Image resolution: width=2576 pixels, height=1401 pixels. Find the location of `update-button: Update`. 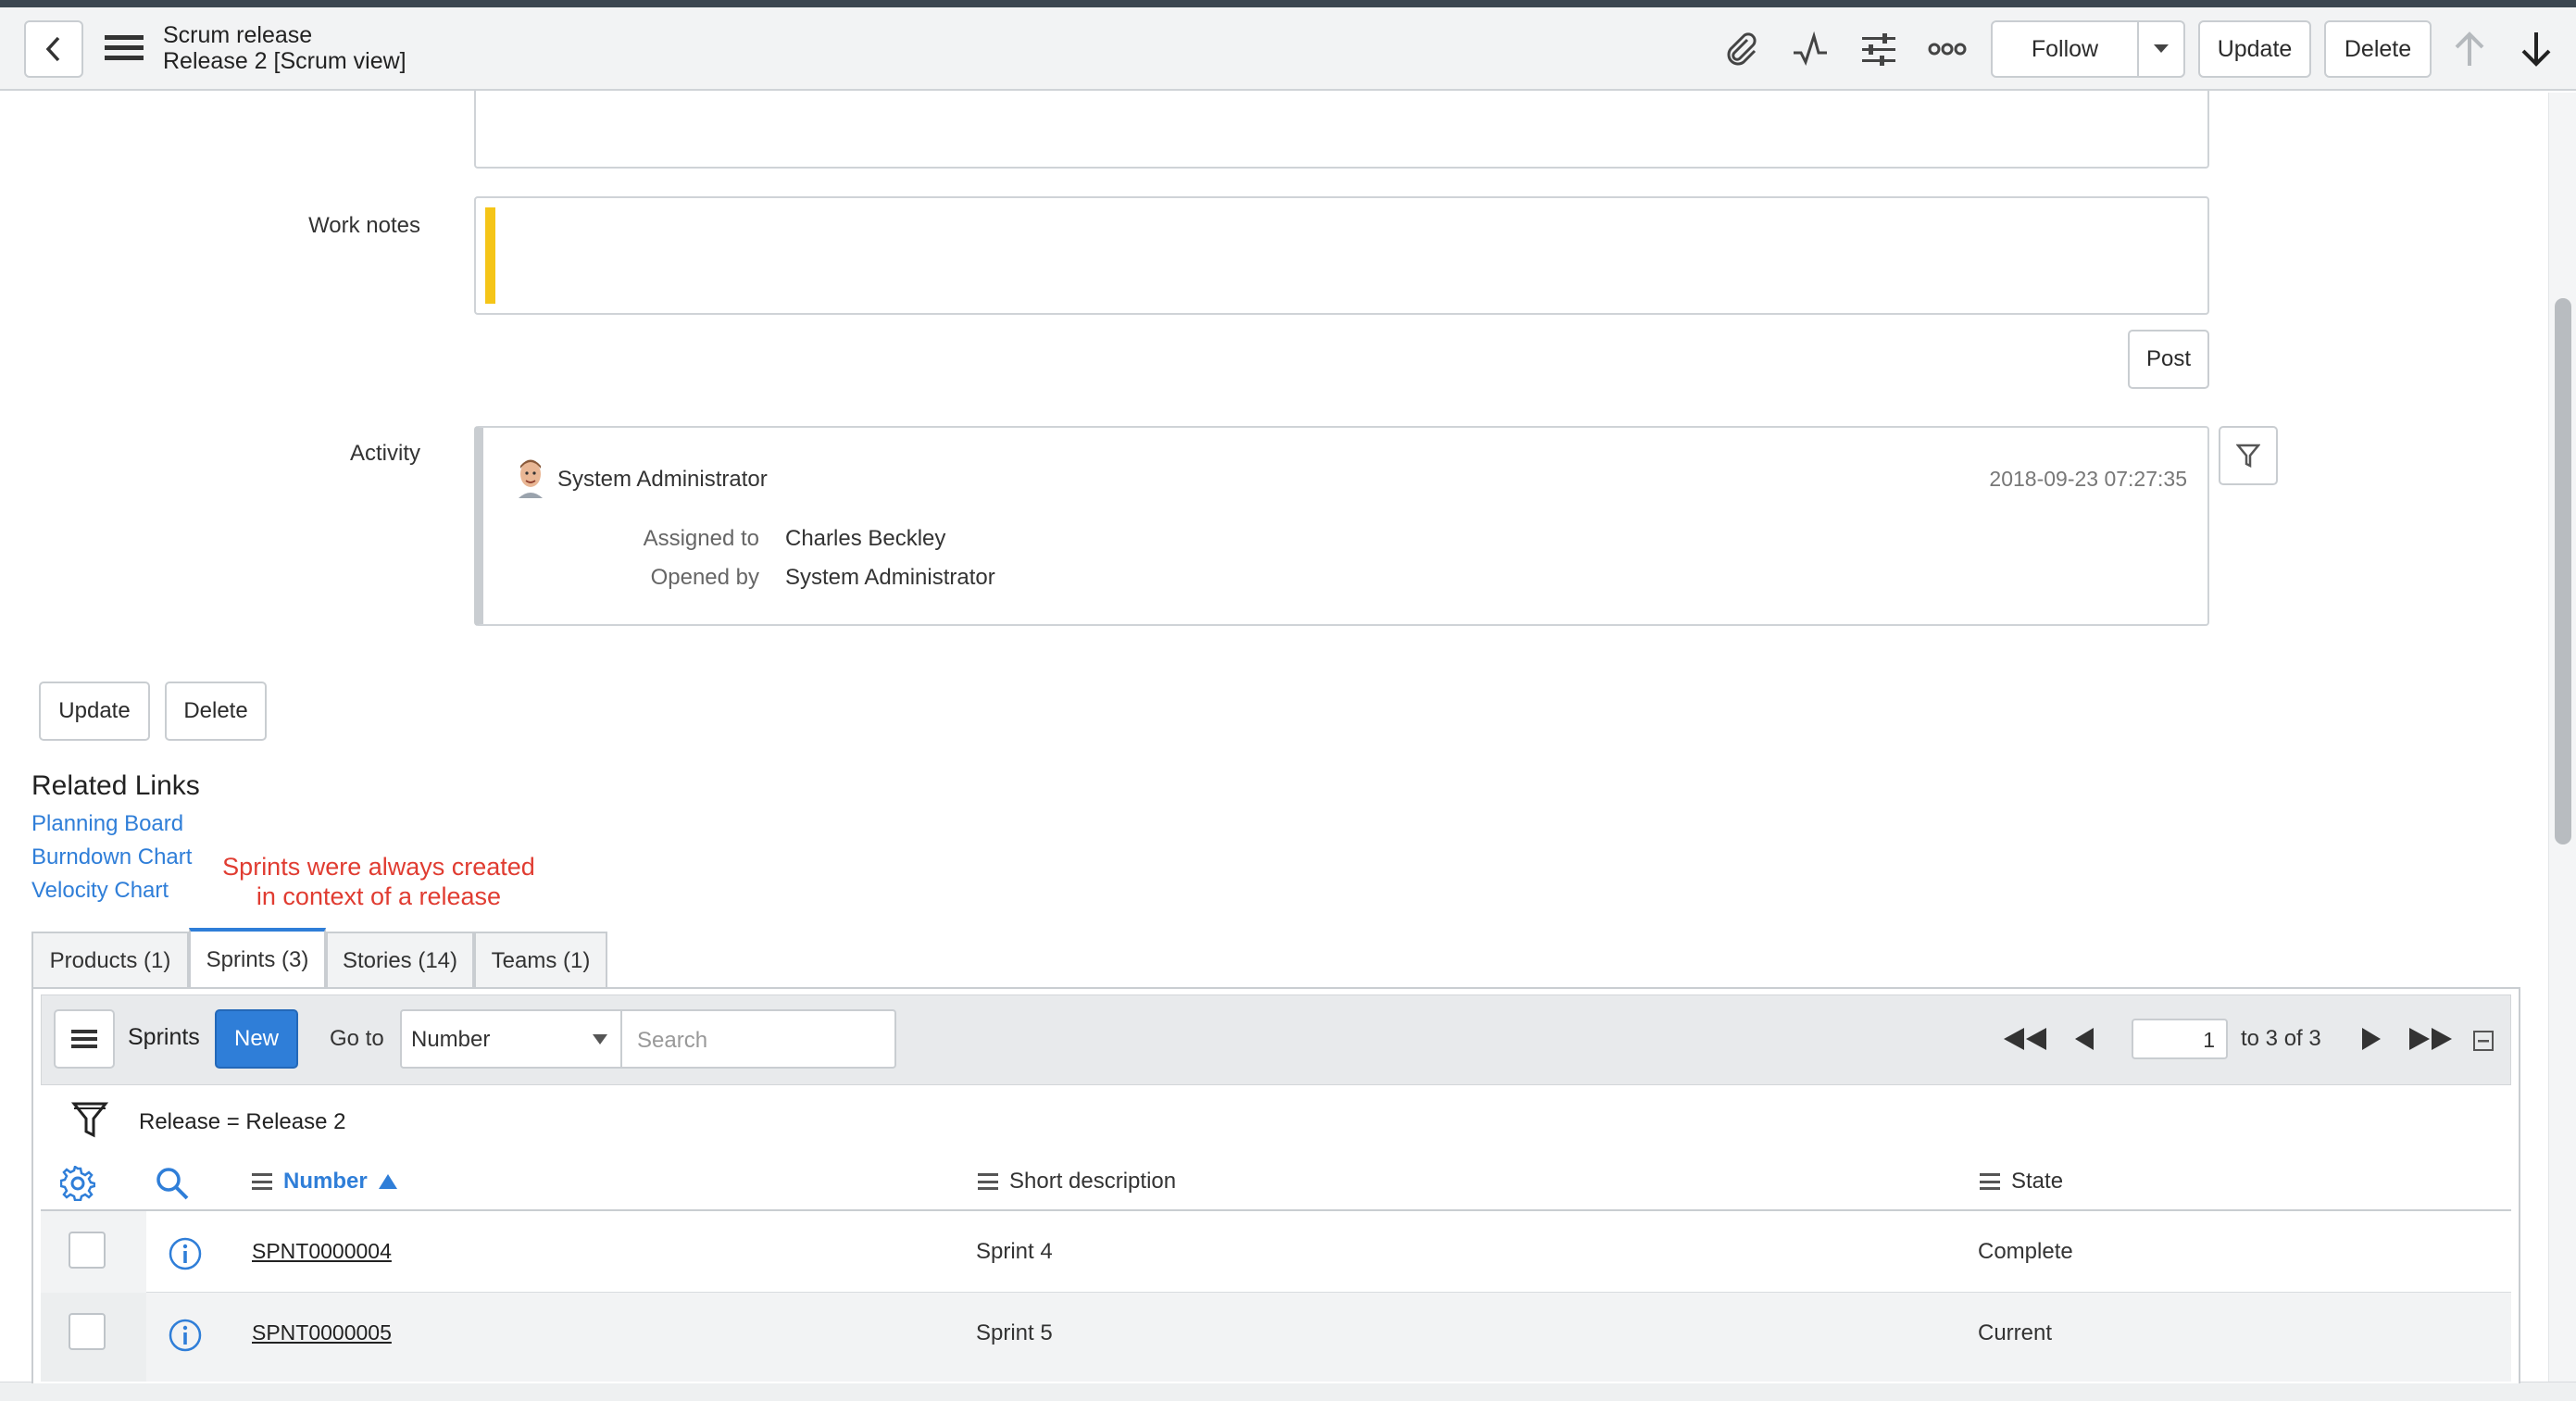

update-button: Update is located at coordinates (95, 712).